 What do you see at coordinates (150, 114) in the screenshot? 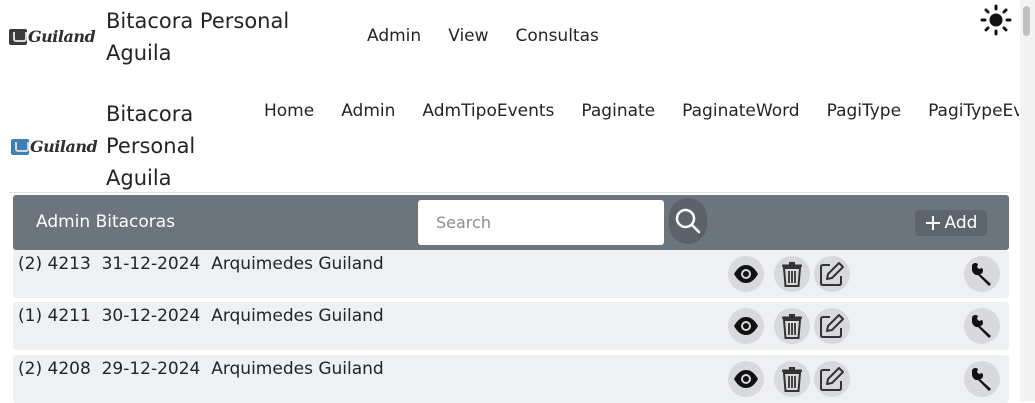
I see `subnav-brand-line1: Bitacora` at bounding box center [150, 114].